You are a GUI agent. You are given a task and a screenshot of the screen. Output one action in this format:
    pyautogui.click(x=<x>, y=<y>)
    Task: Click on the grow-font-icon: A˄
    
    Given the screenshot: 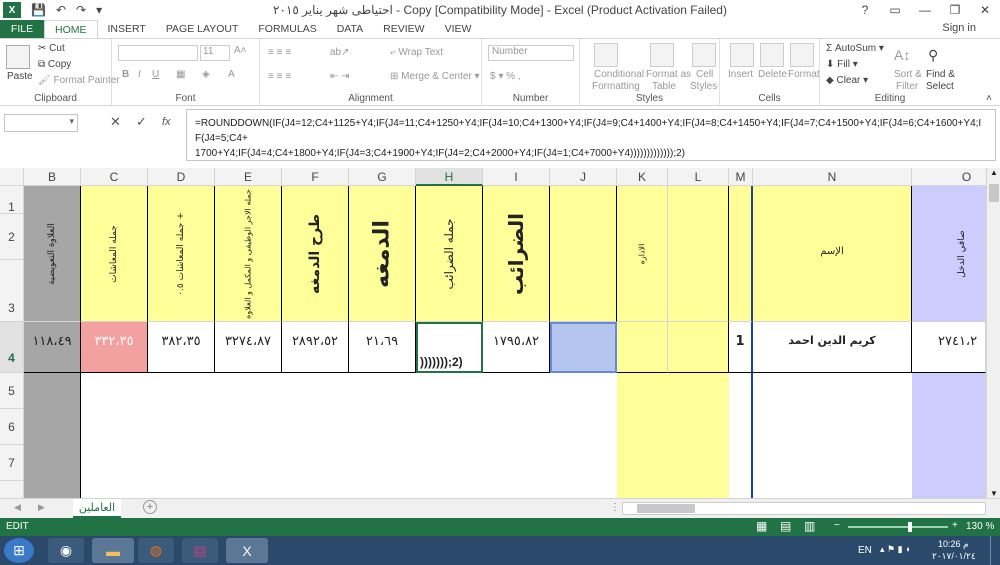 What is the action you would take?
    pyautogui.click(x=240, y=50)
    